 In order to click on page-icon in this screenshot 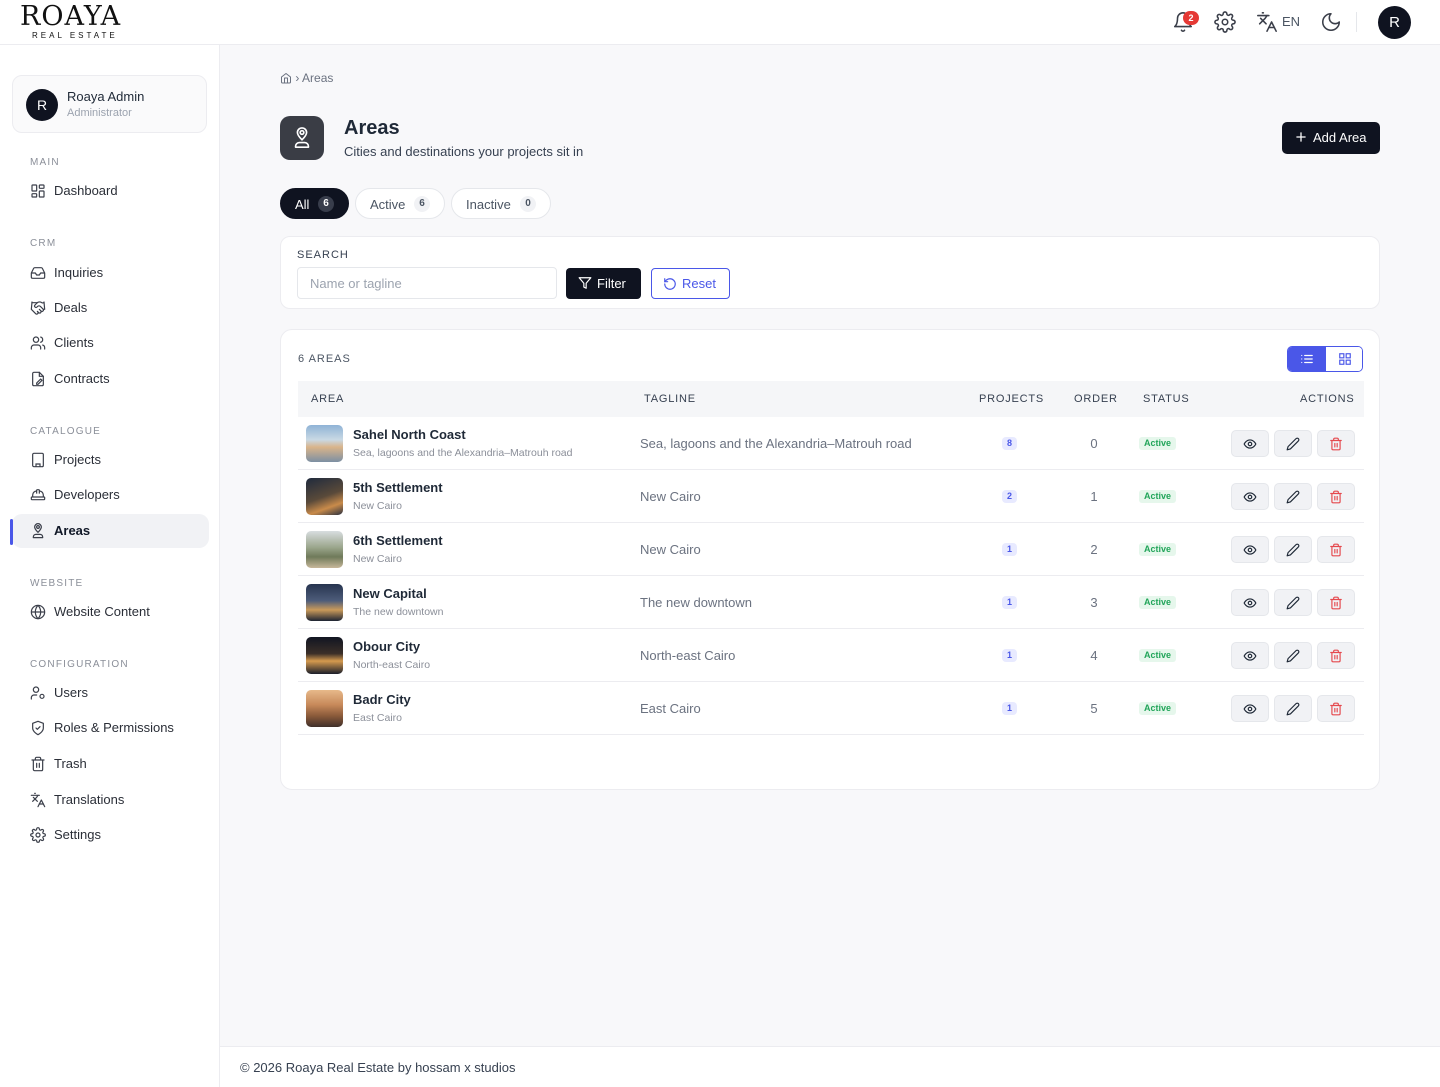, I will do `click(302, 138)`.